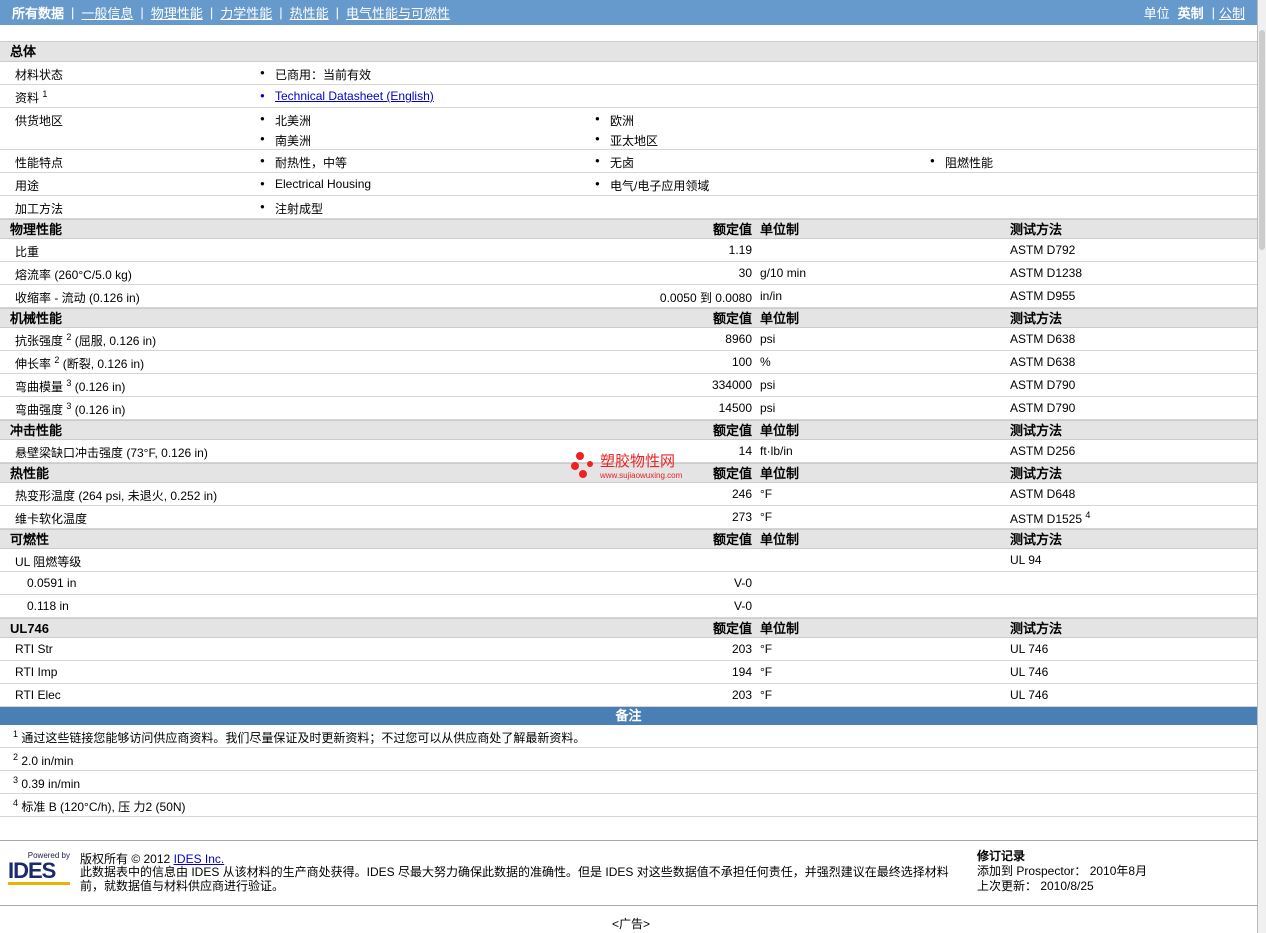 The image size is (1266, 933). I want to click on nav-tab-5: 电气性能与可燃性, so click(398, 12).